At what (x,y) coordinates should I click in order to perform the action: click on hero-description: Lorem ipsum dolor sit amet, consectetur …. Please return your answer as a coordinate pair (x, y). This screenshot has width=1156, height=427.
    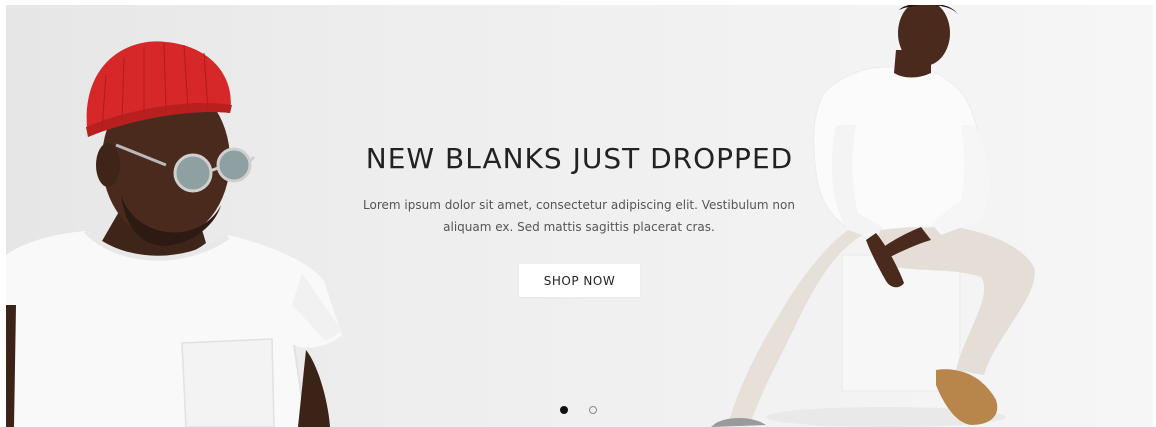
    Looking at the image, I should click on (579, 216).